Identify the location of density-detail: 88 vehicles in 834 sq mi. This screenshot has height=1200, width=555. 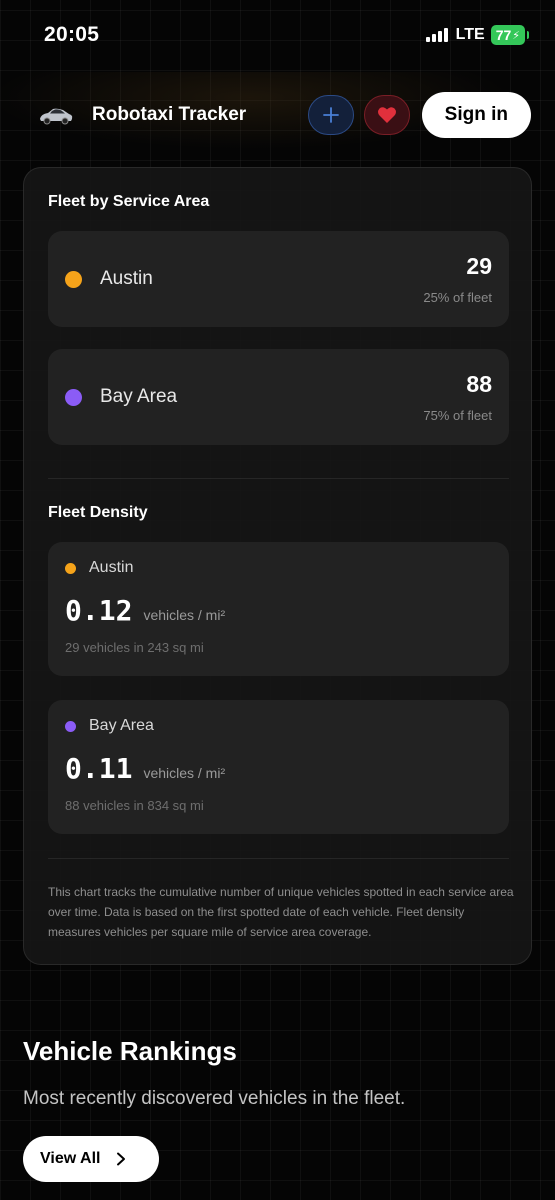
(134, 805).